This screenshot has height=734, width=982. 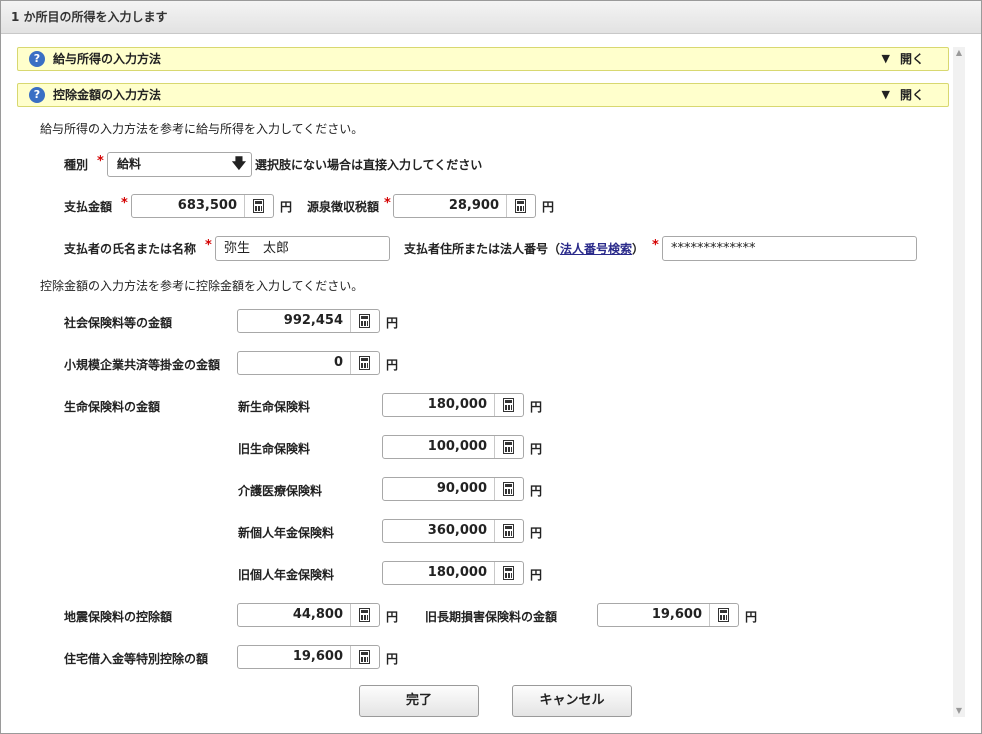 I want to click on accordion-salary-help: ? 給与所得の入力方法 ▼ 開く, so click(x=483, y=59).